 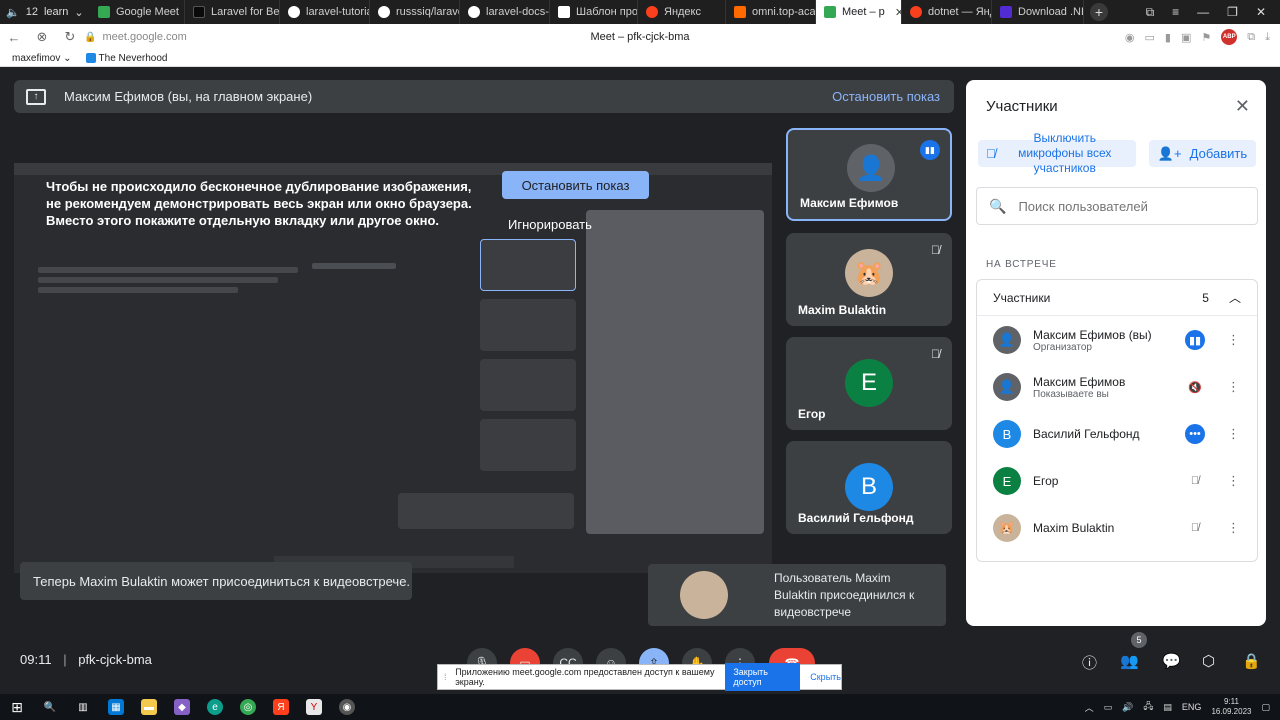 What do you see at coordinates (17, 707) in the screenshot?
I see `windows-start-icon: ⊞` at bounding box center [17, 707].